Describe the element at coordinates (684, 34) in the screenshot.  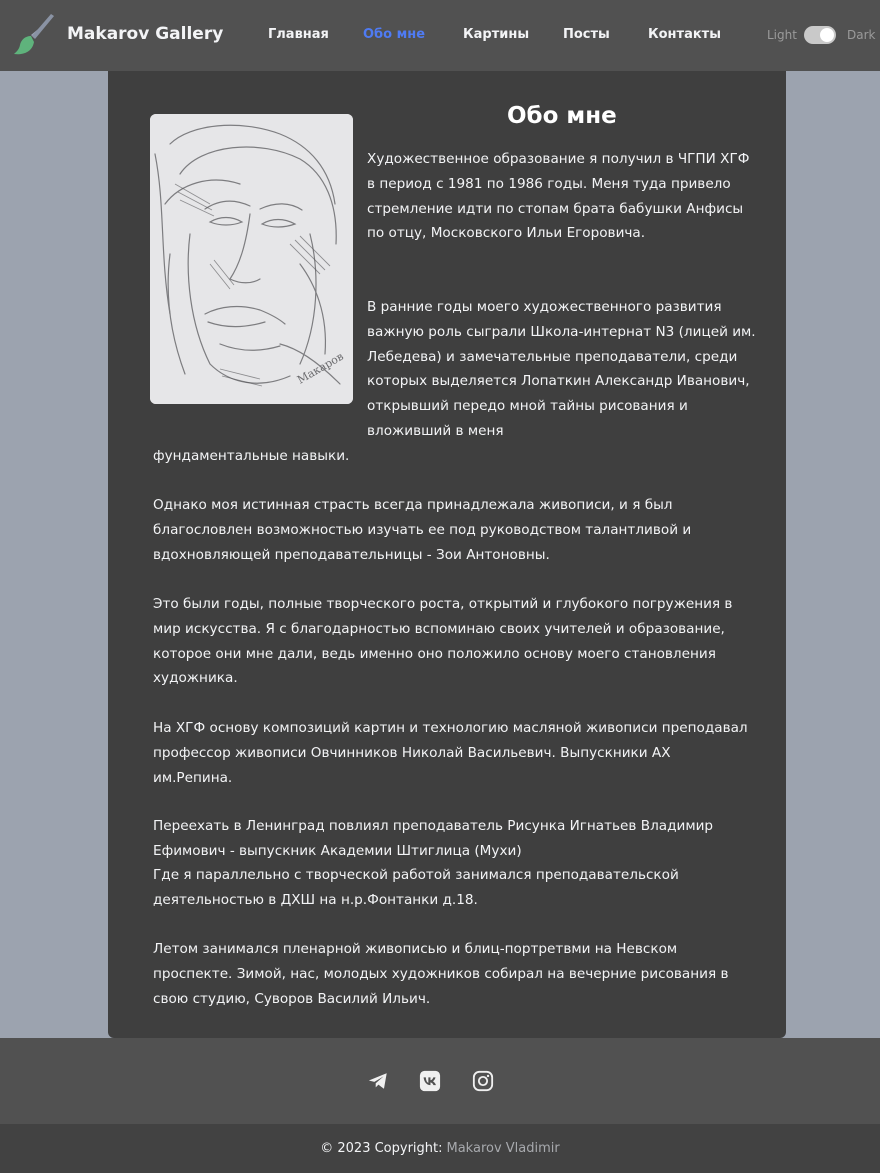
I see `nav-link-contacts: Контакты` at that location.